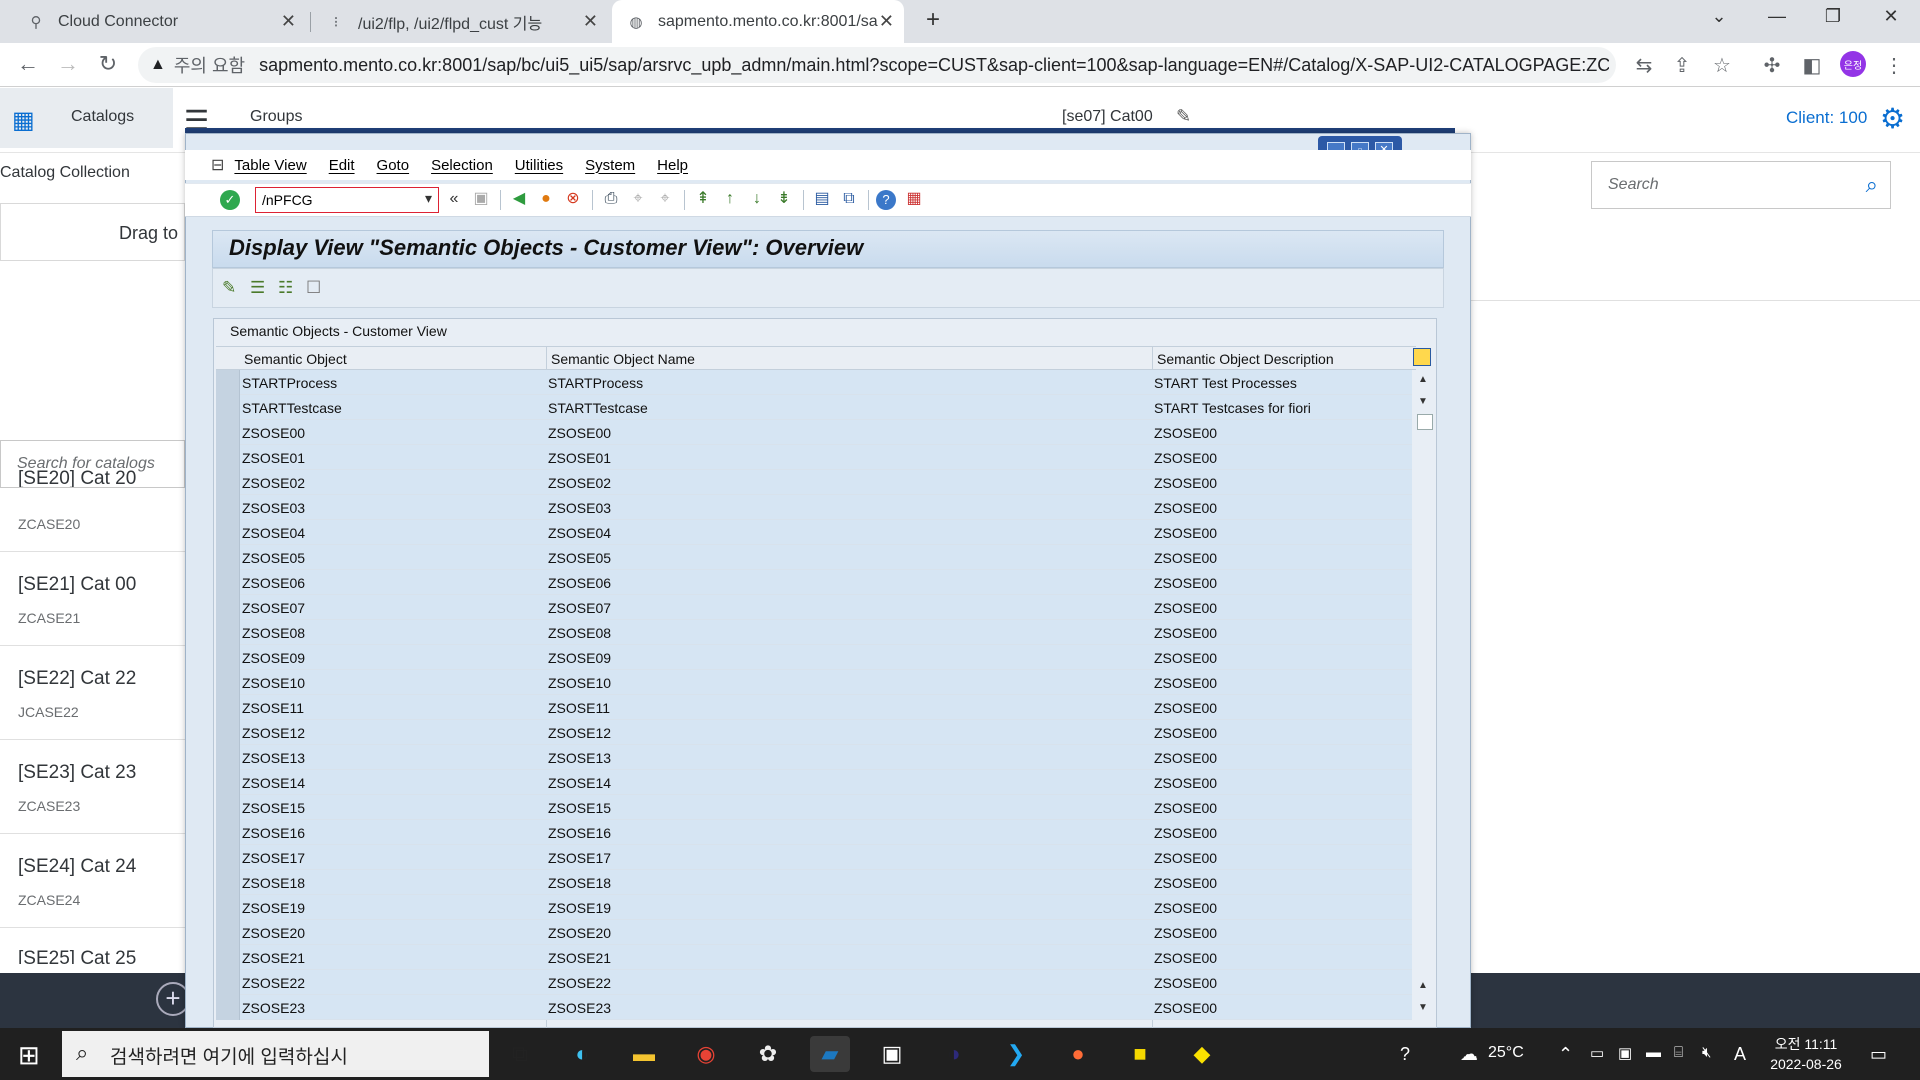  Describe the element at coordinates (814, 907) in the screenshot. I see `table-row: ZSOSE19 ZSOSE19 ZSOSE00` at that location.